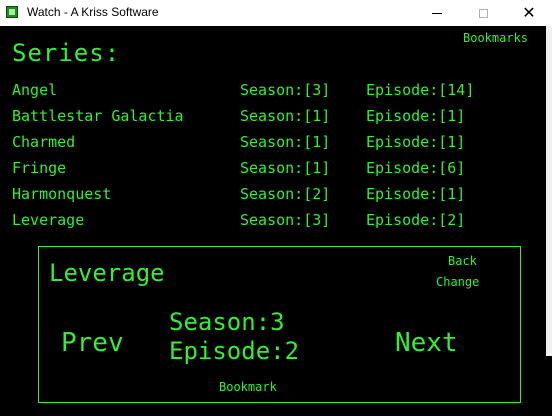  Describe the element at coordinates (495, 38) in the screenshot. I see `bookmarks-button: Bookmarks` at that location.